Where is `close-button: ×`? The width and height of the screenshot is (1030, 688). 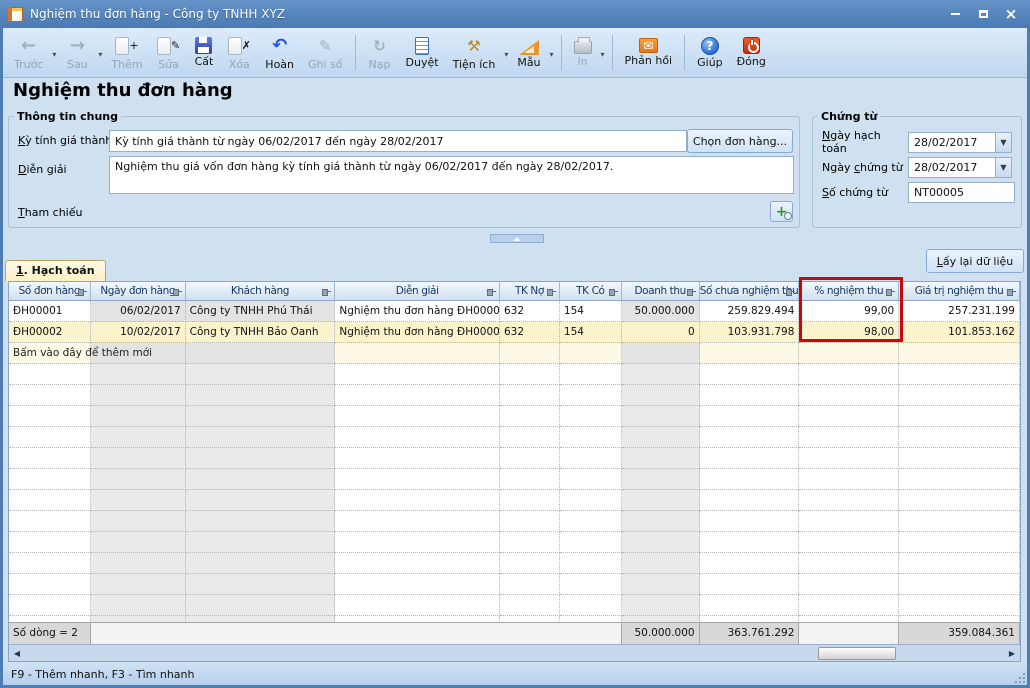 close-button: × is located at coordinates (1011, 14).